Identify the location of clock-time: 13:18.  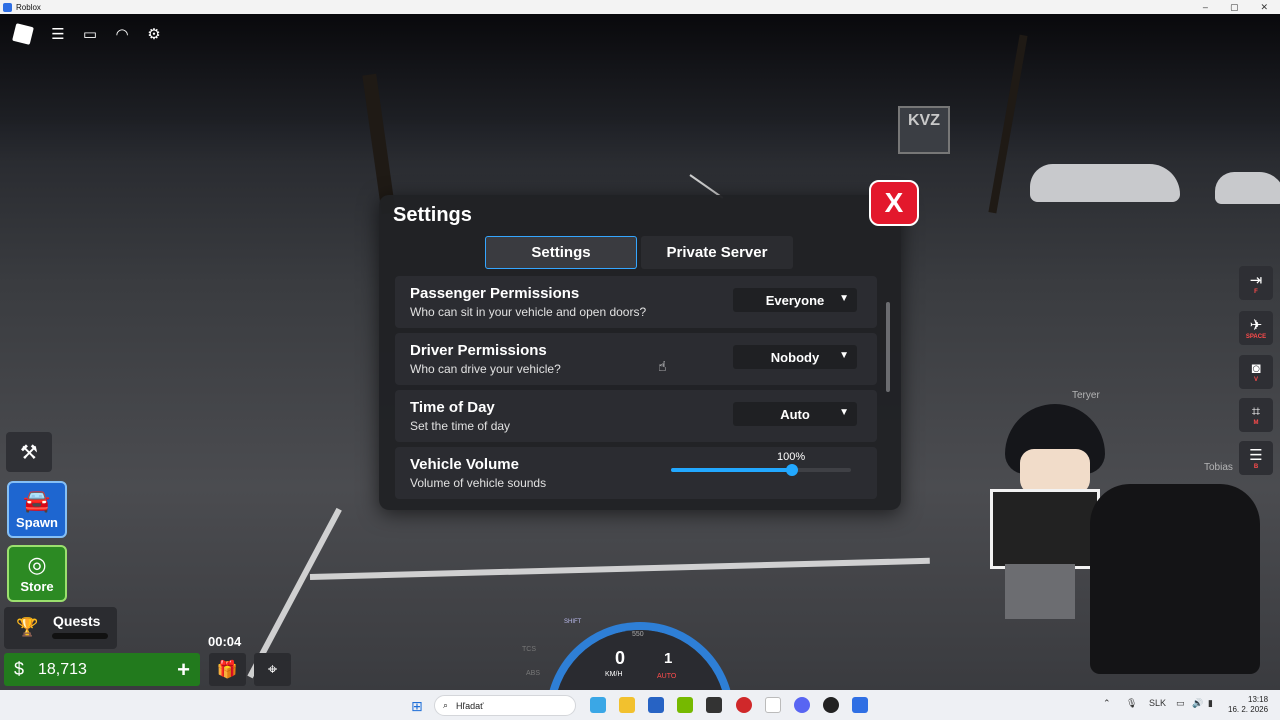
(1258, 699).